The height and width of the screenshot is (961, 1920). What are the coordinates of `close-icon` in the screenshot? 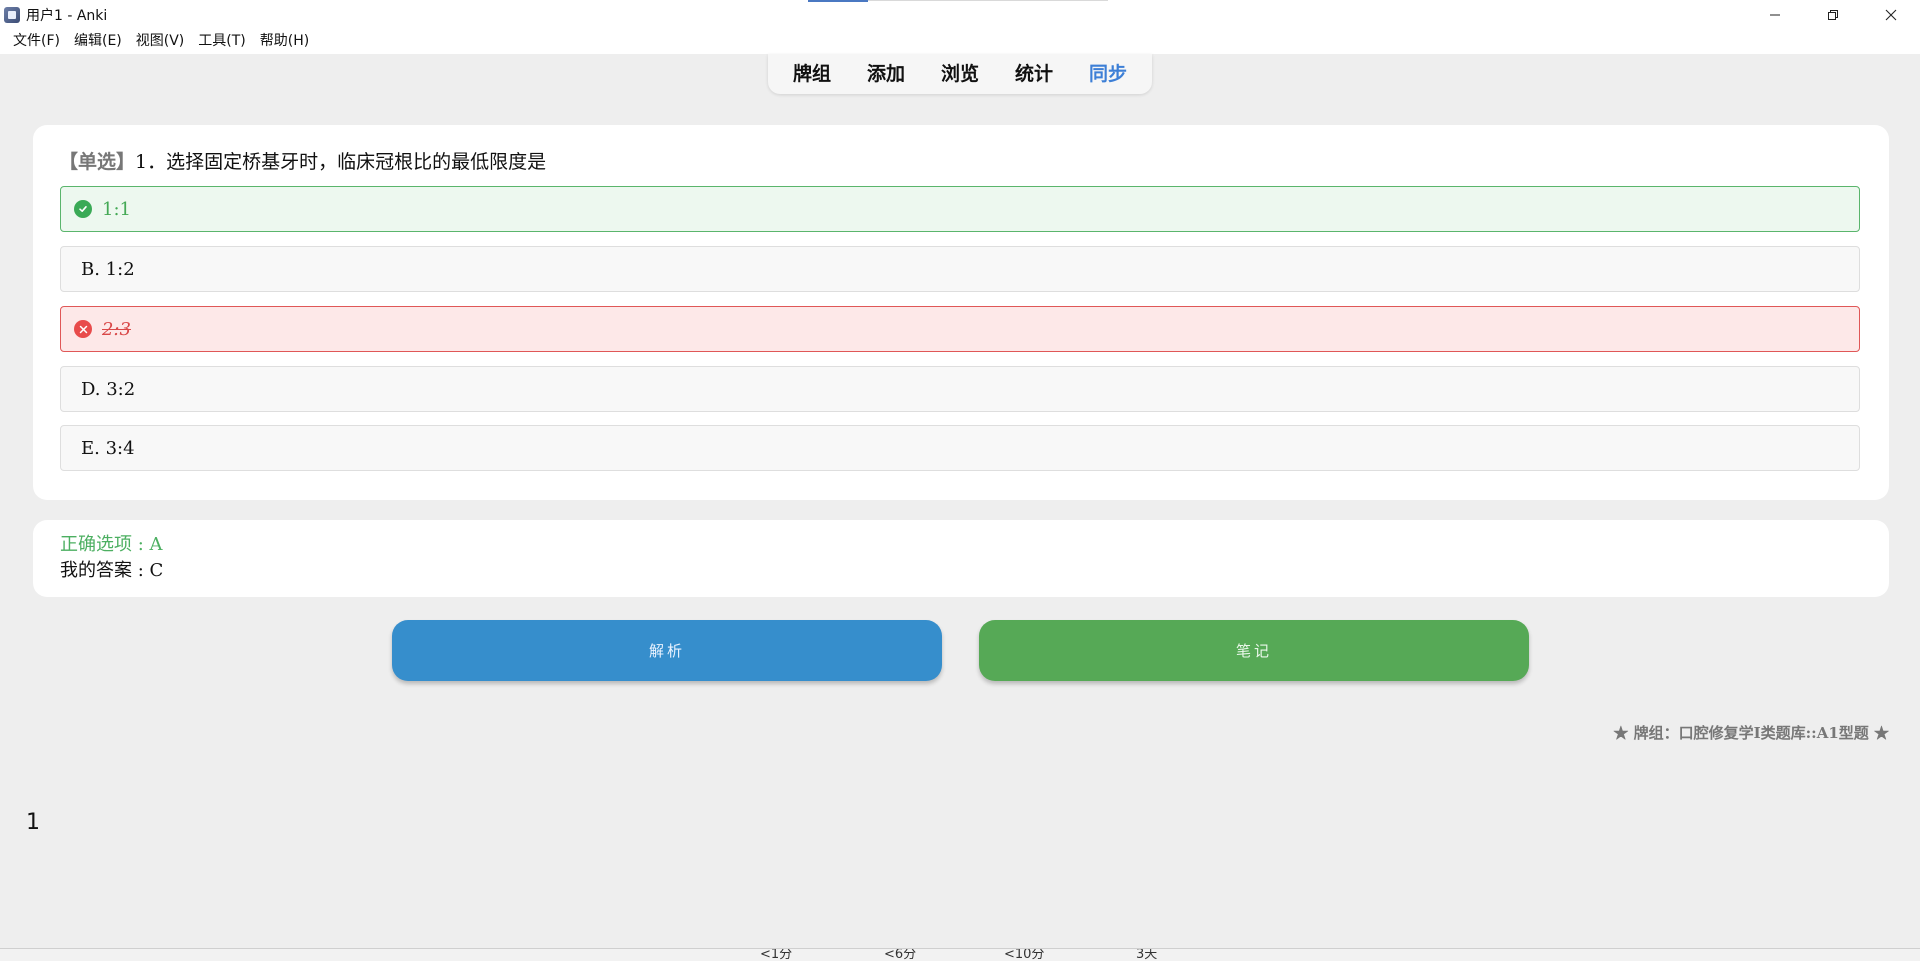 It's located at (1891, 14).